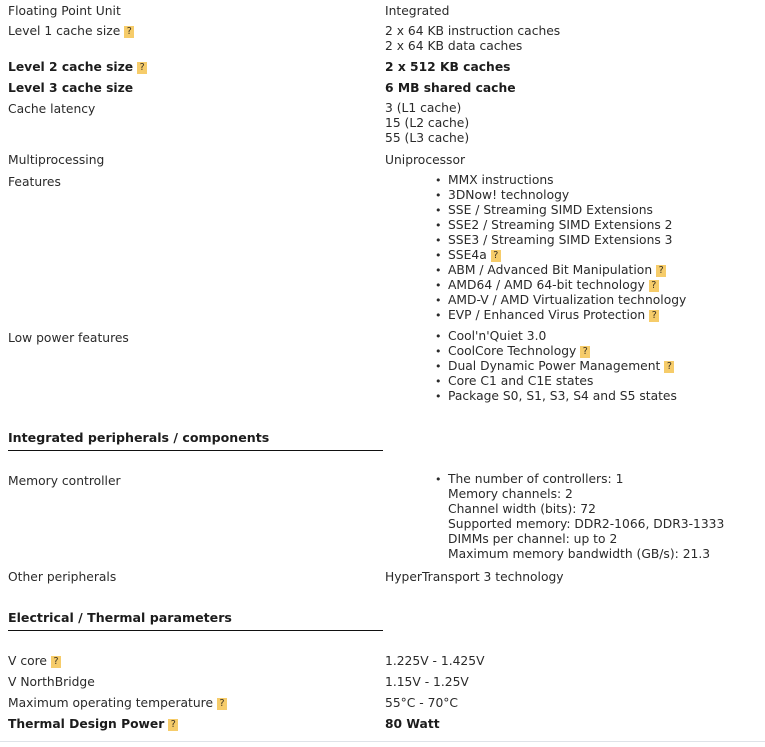  I want to click on row-label-multiprocessing: Multiprocessing, so click(56, 160).